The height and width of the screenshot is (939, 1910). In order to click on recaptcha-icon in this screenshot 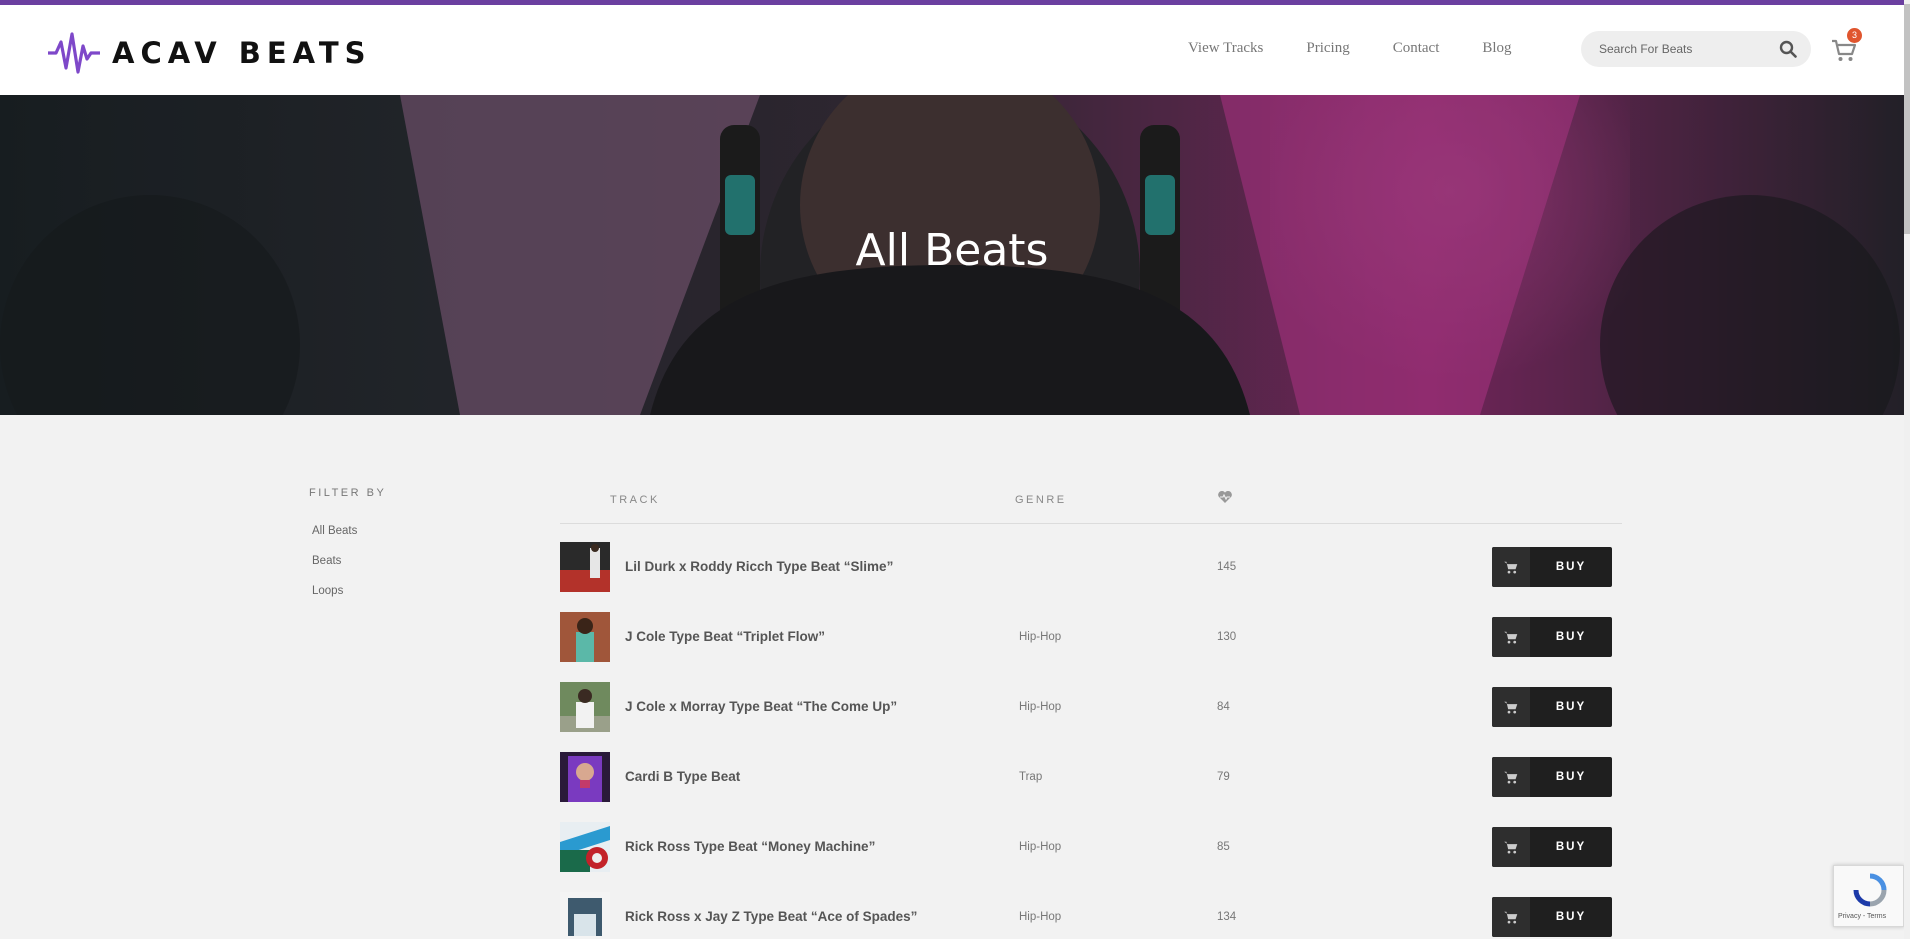, I will do `click(1870, 890)`.